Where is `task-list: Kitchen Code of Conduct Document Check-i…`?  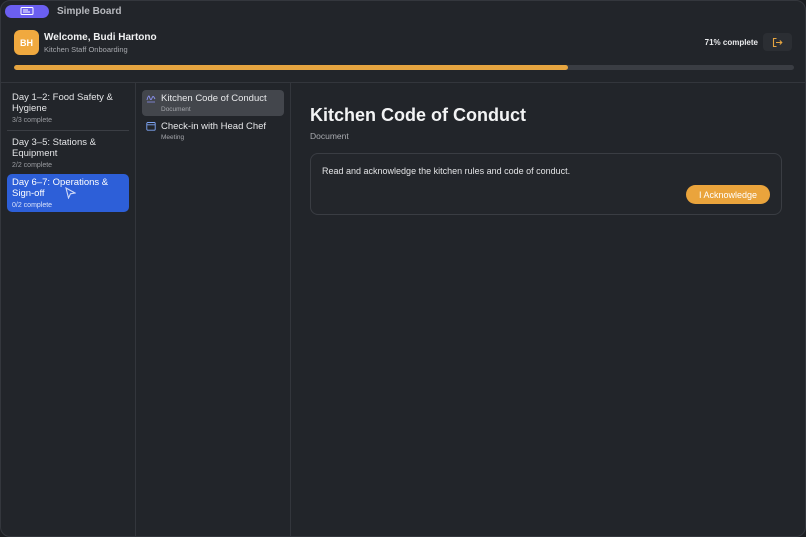
task-list: Kitchen Code of Conduct Document Check-i… is located at coordinates (213, 118).